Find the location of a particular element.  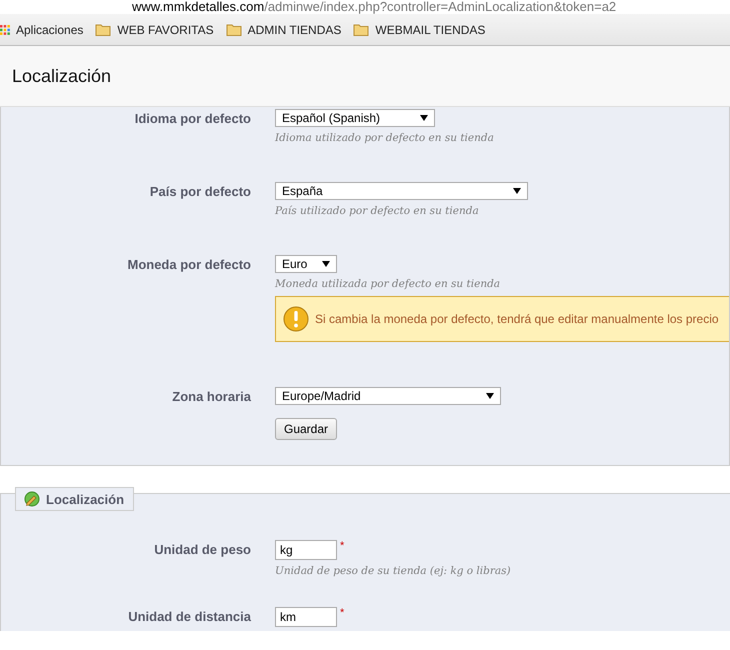

field-hint: Moneda utilizada por defecto en su tienda is located at coordinates (388, 284).